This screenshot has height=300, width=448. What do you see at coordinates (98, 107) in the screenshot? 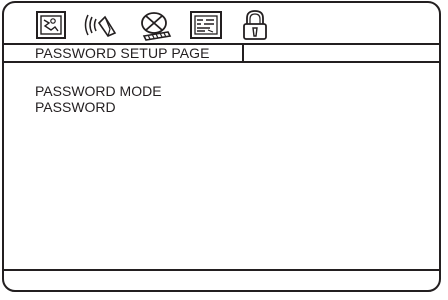
I see `menu-item-password: PASSWORD` at bounding box center [98, 107].